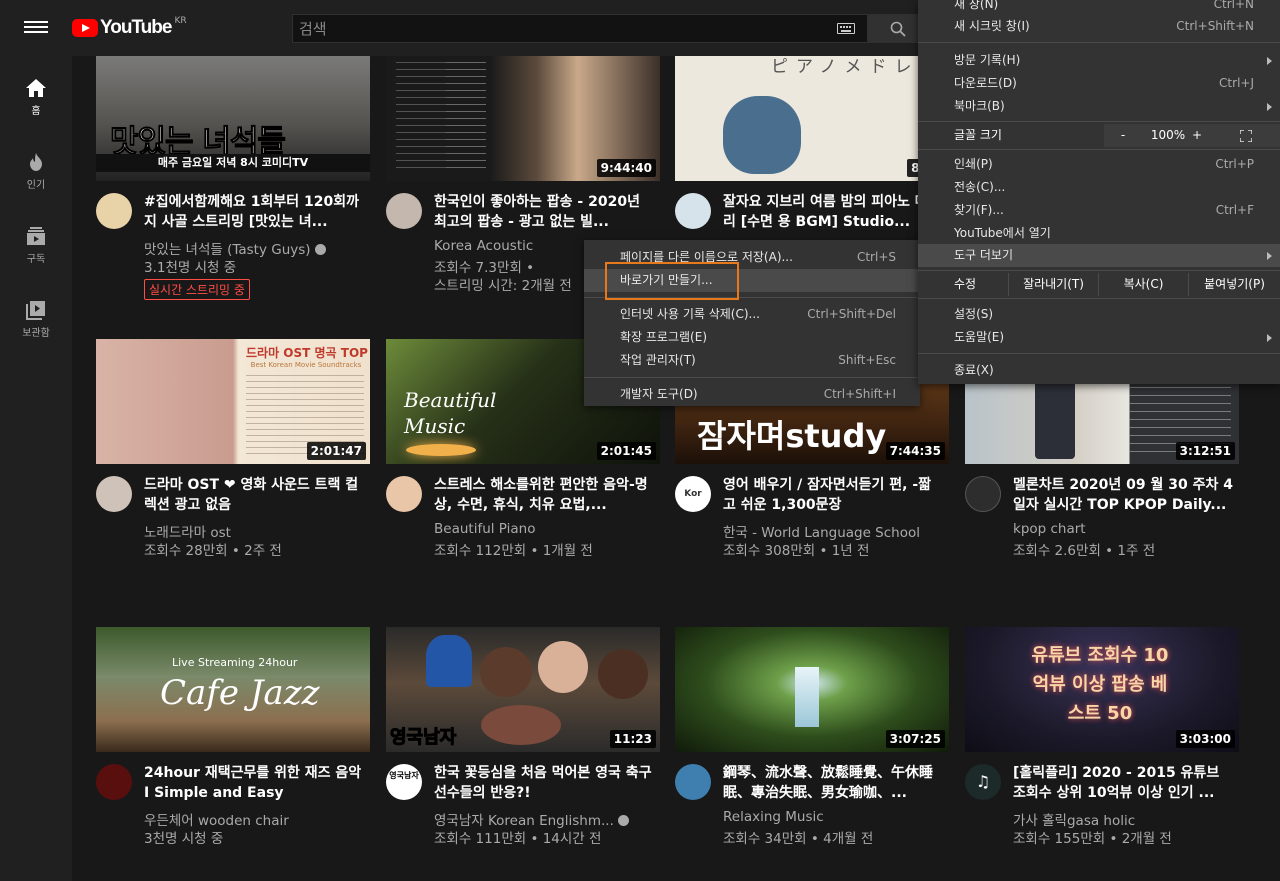 The width and height of the screenshot is (1280, 881). What do you see at coordinates (320, 249) in the screenshot?
I see `verified-icon` at bounding box center [320, 249].